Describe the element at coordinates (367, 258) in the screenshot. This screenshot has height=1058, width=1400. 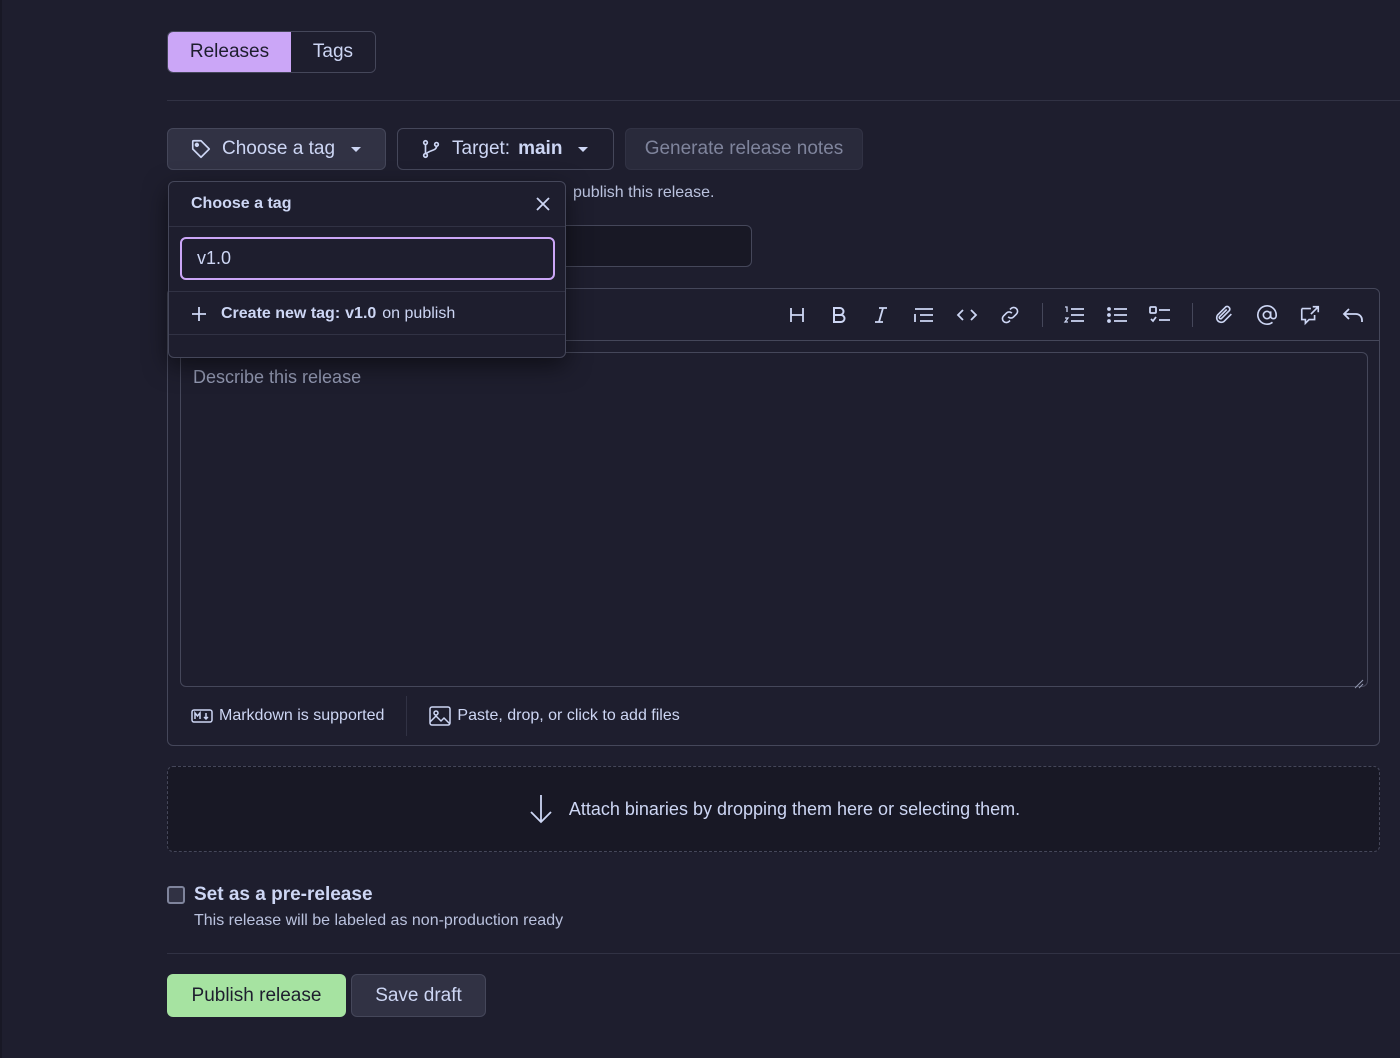
I see `tag-search-input` at that location.